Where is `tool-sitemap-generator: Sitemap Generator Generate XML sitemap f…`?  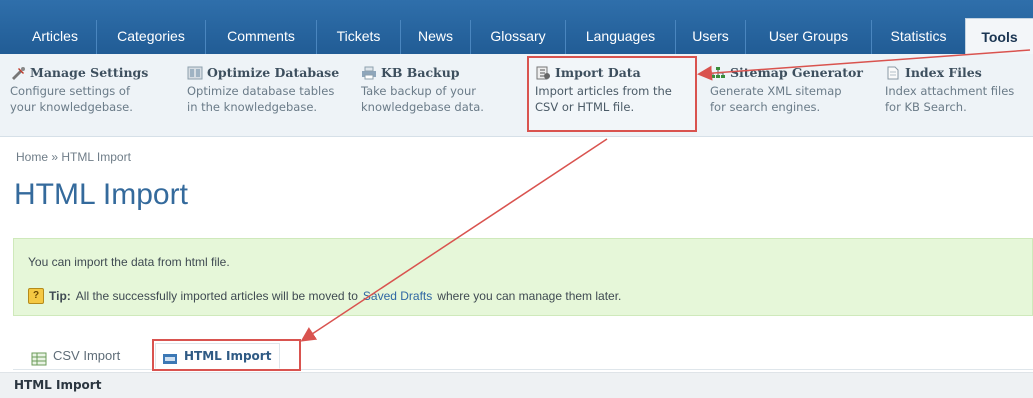
tool-sitemap-generator: Sitemap Generator Generate XML sitemap f… is located at coordinates (786, 90).